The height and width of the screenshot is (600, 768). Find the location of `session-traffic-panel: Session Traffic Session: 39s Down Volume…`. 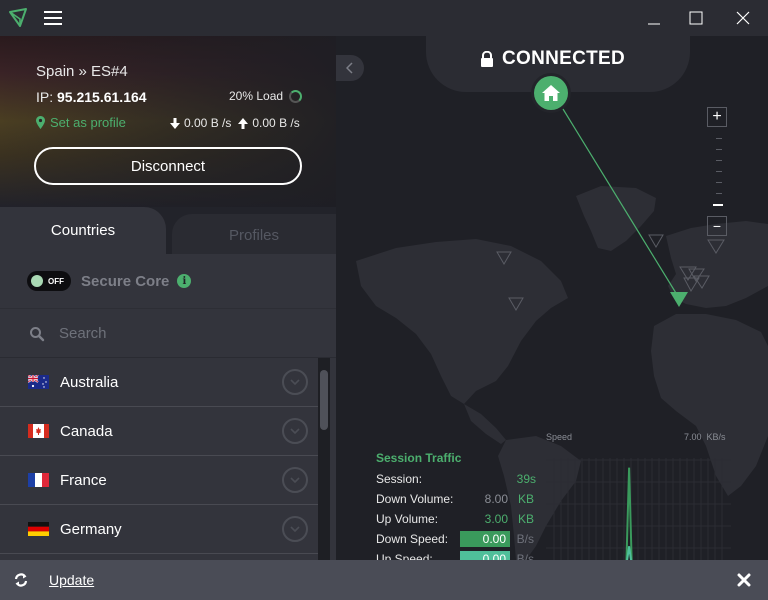

session-traffic-panel: Session Traffic Session: 39s Down Volume… is located at coordinates (456, 505).